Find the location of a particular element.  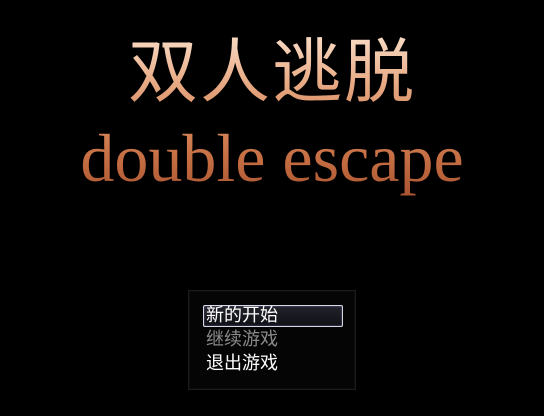

title-command-window: 新的开始 继续游戏 退出游戏 is located at coordinates (272, 340).